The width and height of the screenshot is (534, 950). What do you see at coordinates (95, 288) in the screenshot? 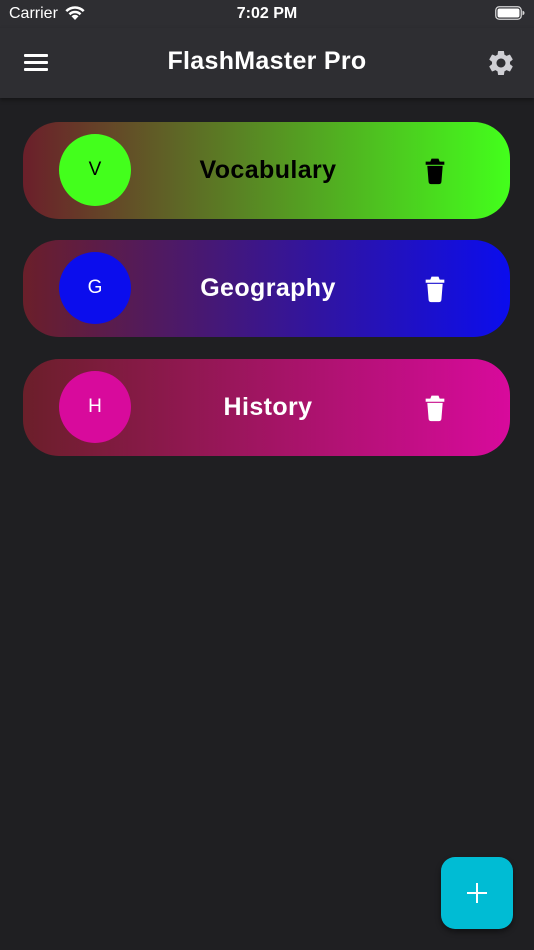
I see `deck-avatar: G` at bounding box center [95, 288].